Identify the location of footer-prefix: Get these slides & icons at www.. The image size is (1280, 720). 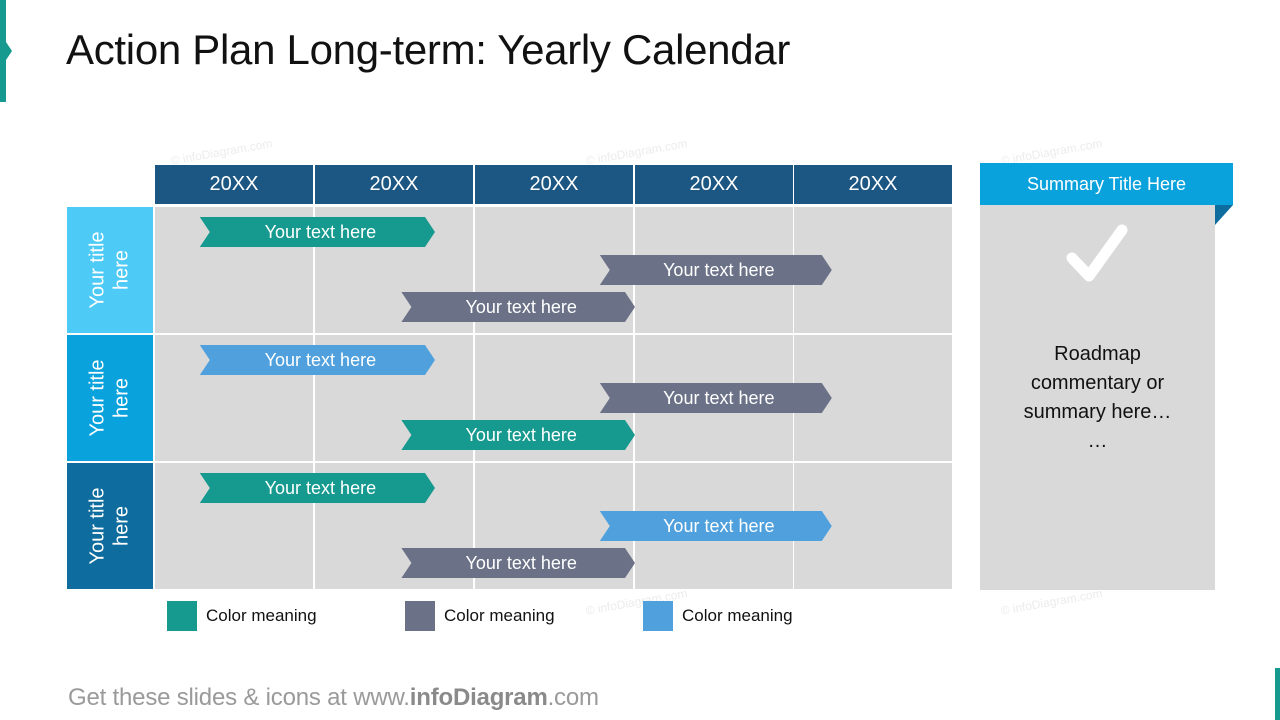
(239, 697).